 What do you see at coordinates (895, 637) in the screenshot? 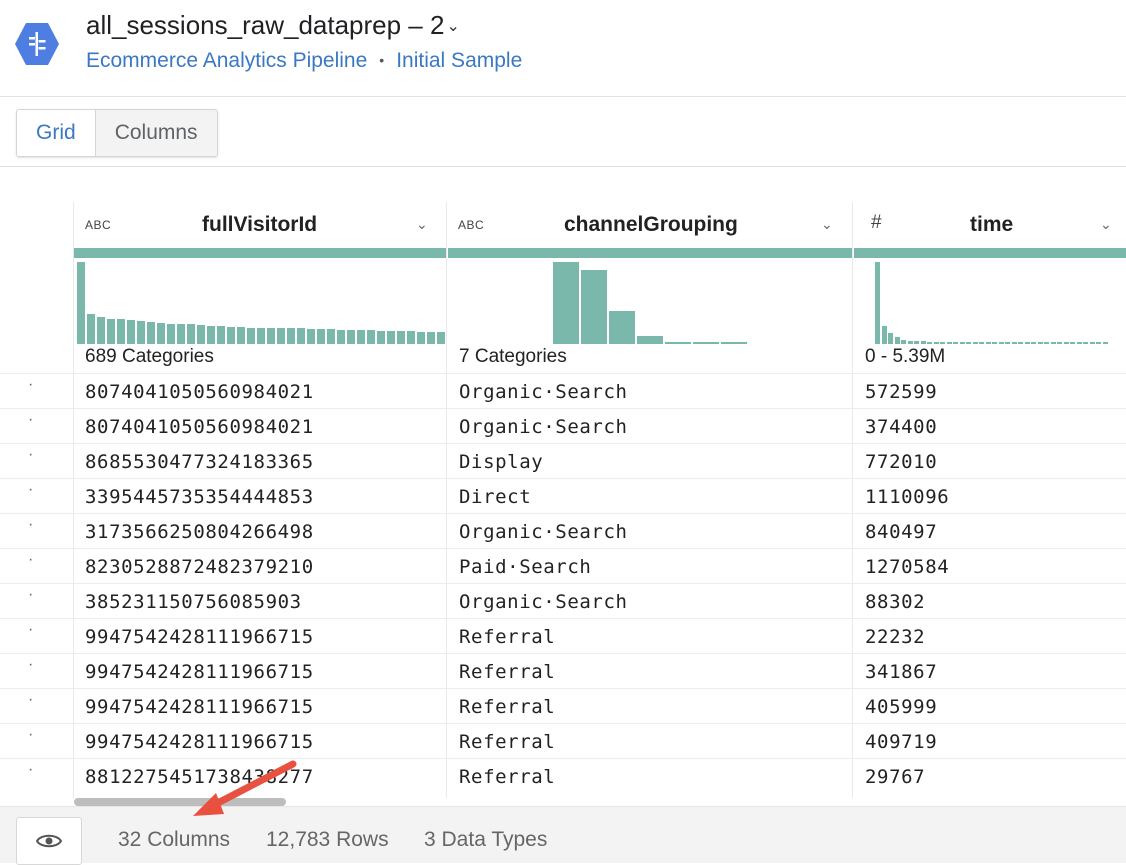
I see `cell-time: 22232` at bounding box center [895, 637].